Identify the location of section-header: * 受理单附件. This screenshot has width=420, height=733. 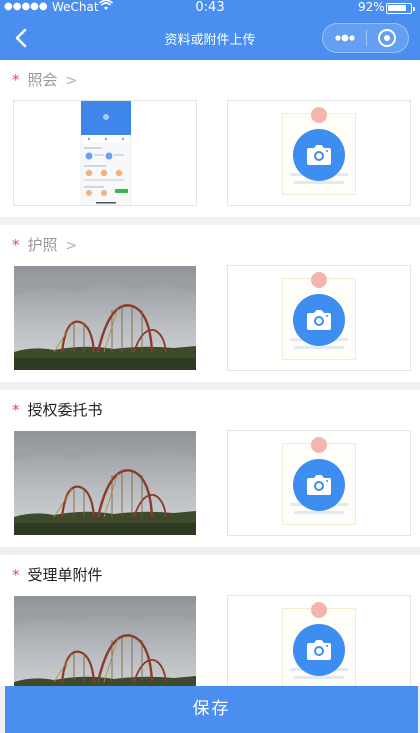
(57, 575).